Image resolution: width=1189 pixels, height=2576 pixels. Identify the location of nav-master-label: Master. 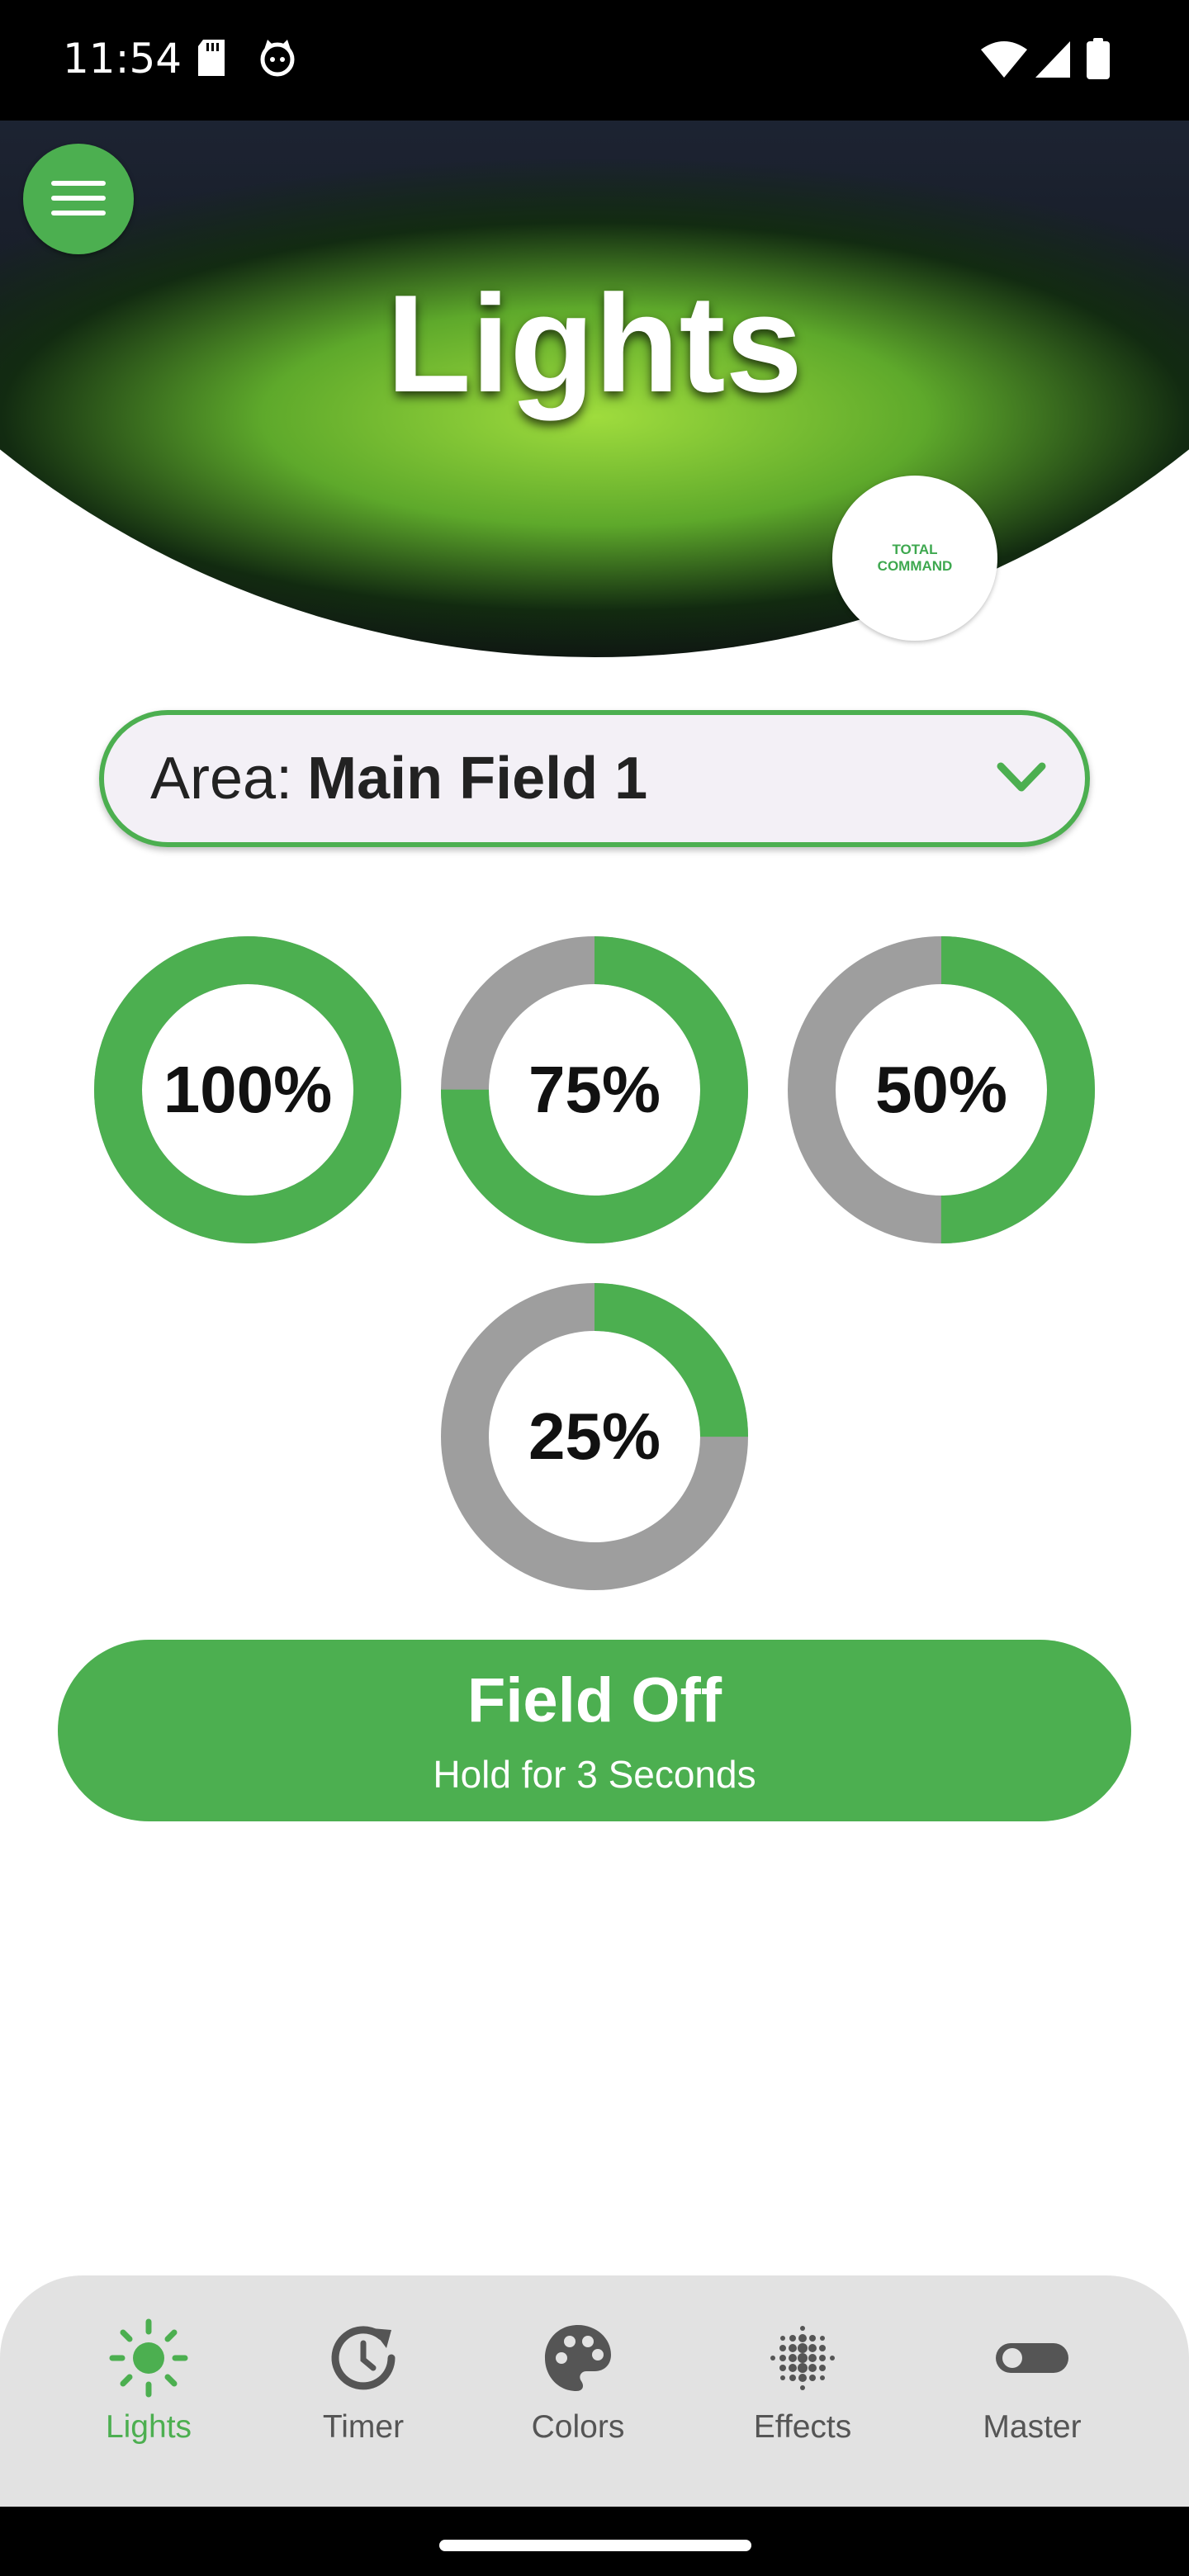
(1032, 2427).